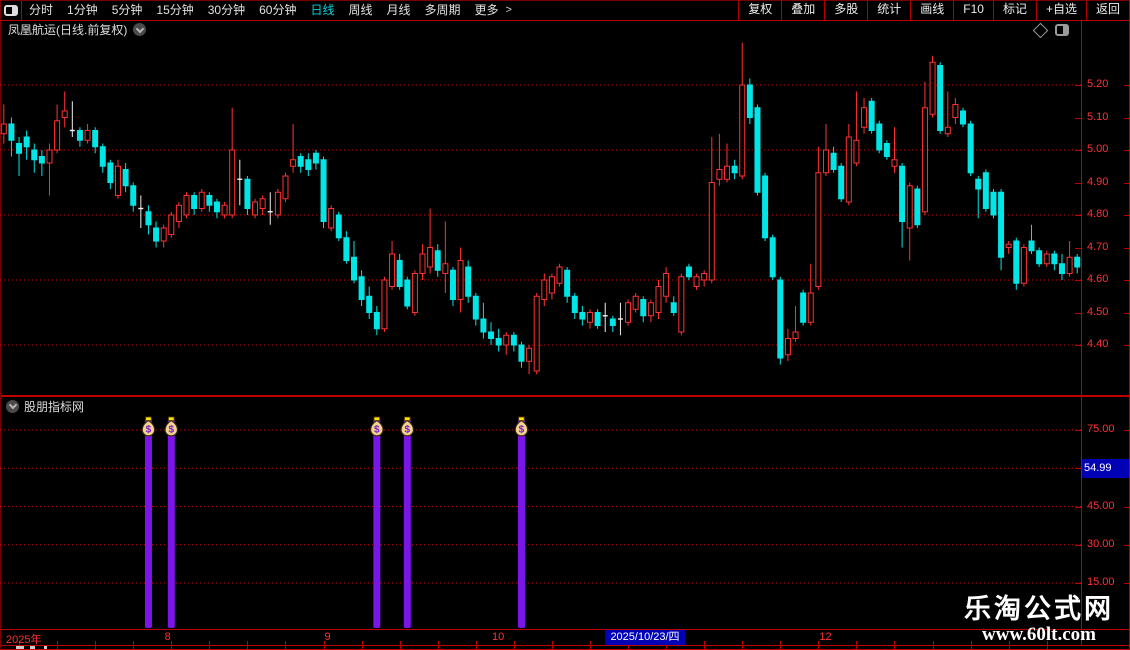 Image resolution: width=1130 pixels, height=650 pixels. I want to click on collapse-indicator-pane-icon, so click(12, 406).